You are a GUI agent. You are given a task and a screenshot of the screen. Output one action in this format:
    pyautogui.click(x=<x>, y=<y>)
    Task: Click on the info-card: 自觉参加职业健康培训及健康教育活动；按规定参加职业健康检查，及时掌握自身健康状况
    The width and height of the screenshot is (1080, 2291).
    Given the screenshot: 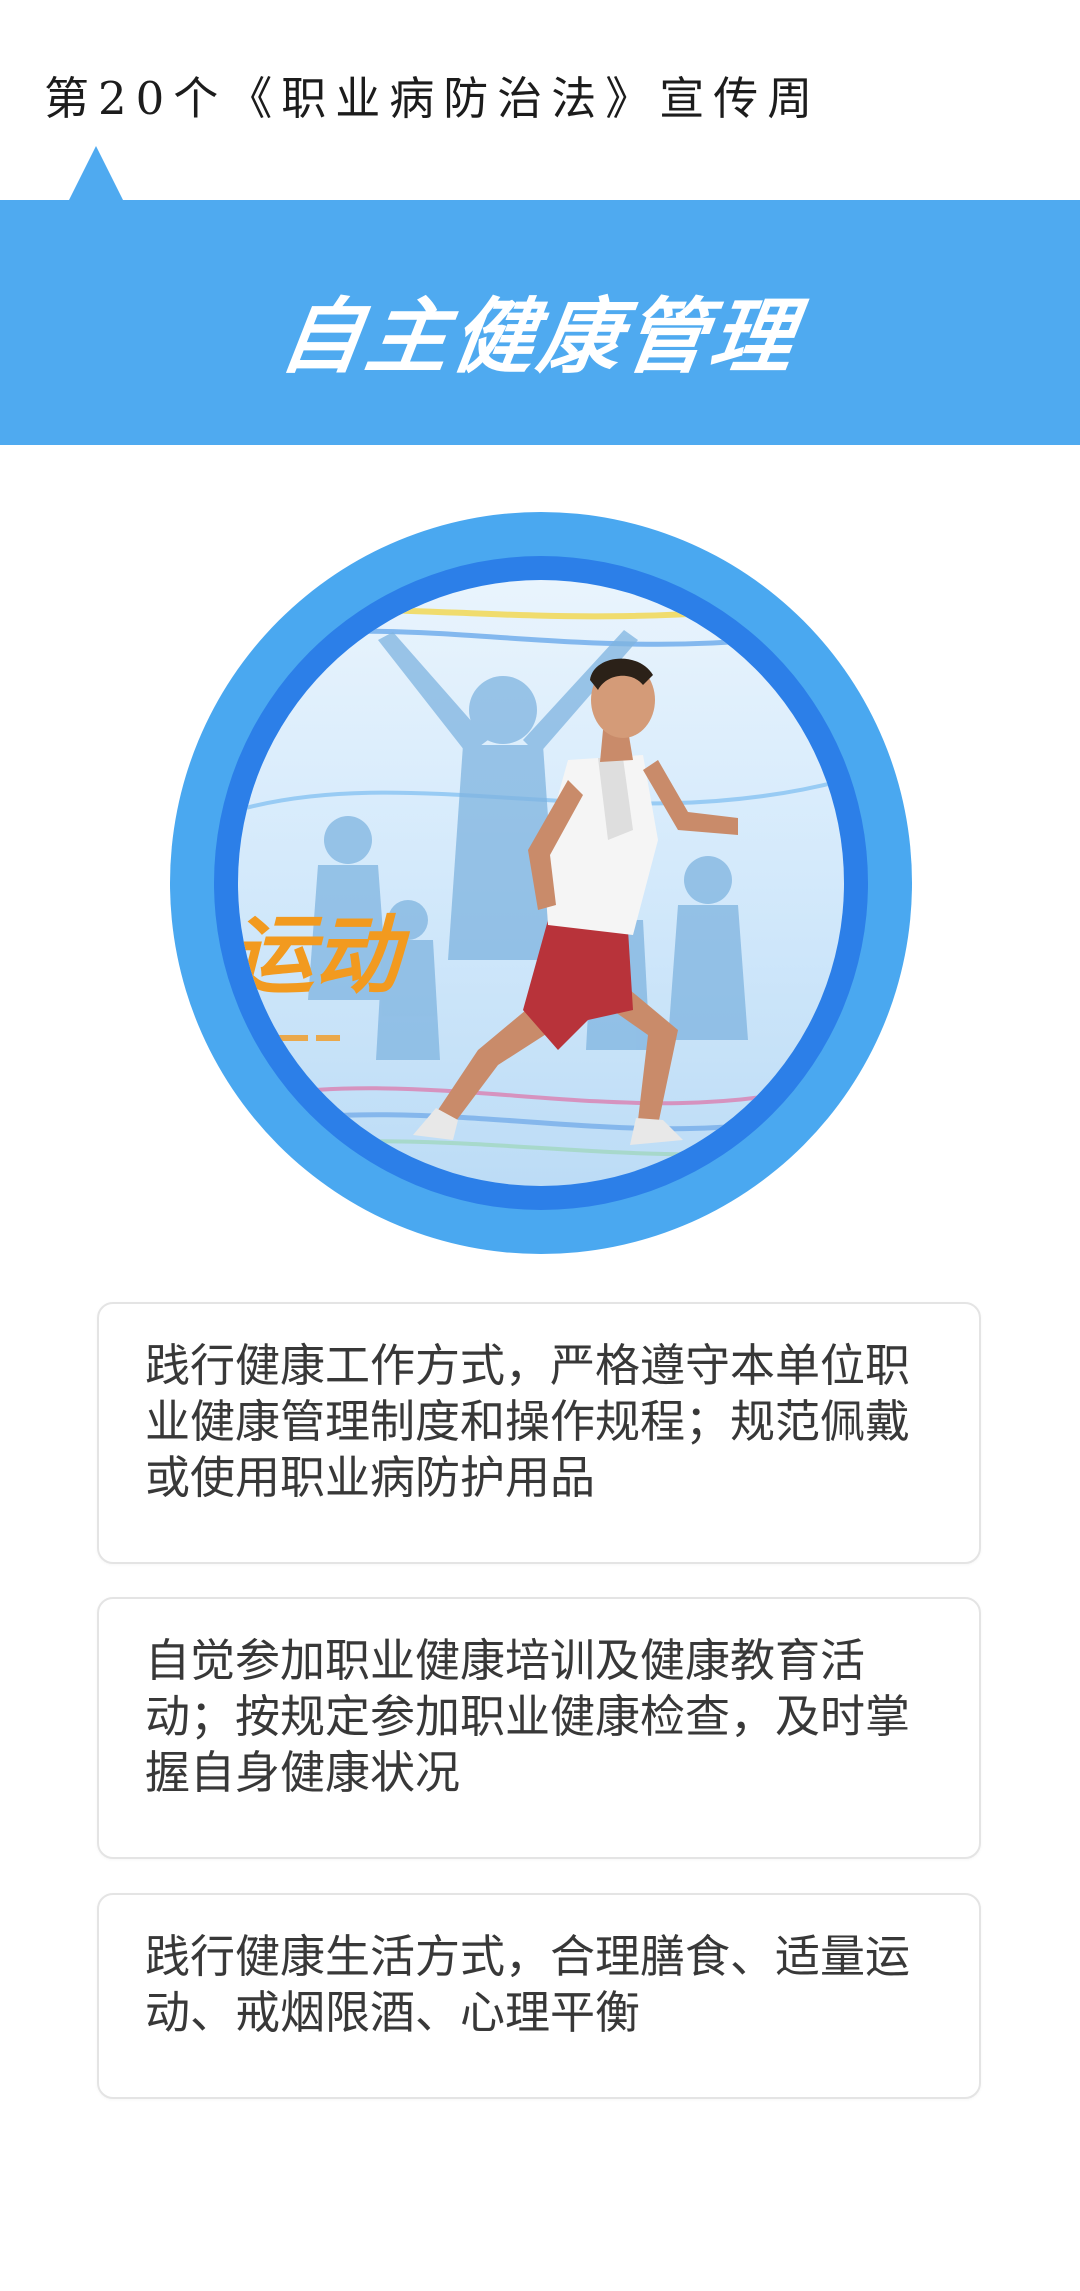 What is the action you would take?
    pyautogui.click(x=539, y=1728)
    